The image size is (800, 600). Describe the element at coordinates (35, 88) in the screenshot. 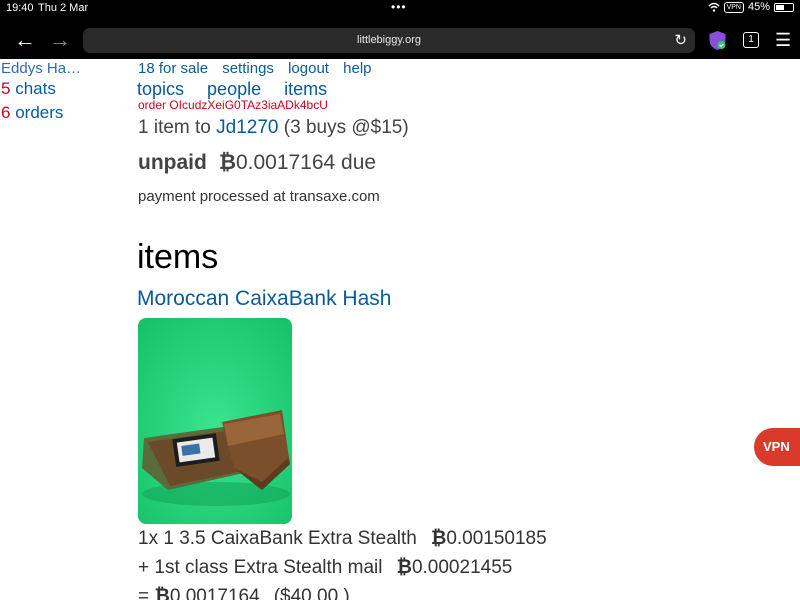

I see `chats-label: chats` at that location.